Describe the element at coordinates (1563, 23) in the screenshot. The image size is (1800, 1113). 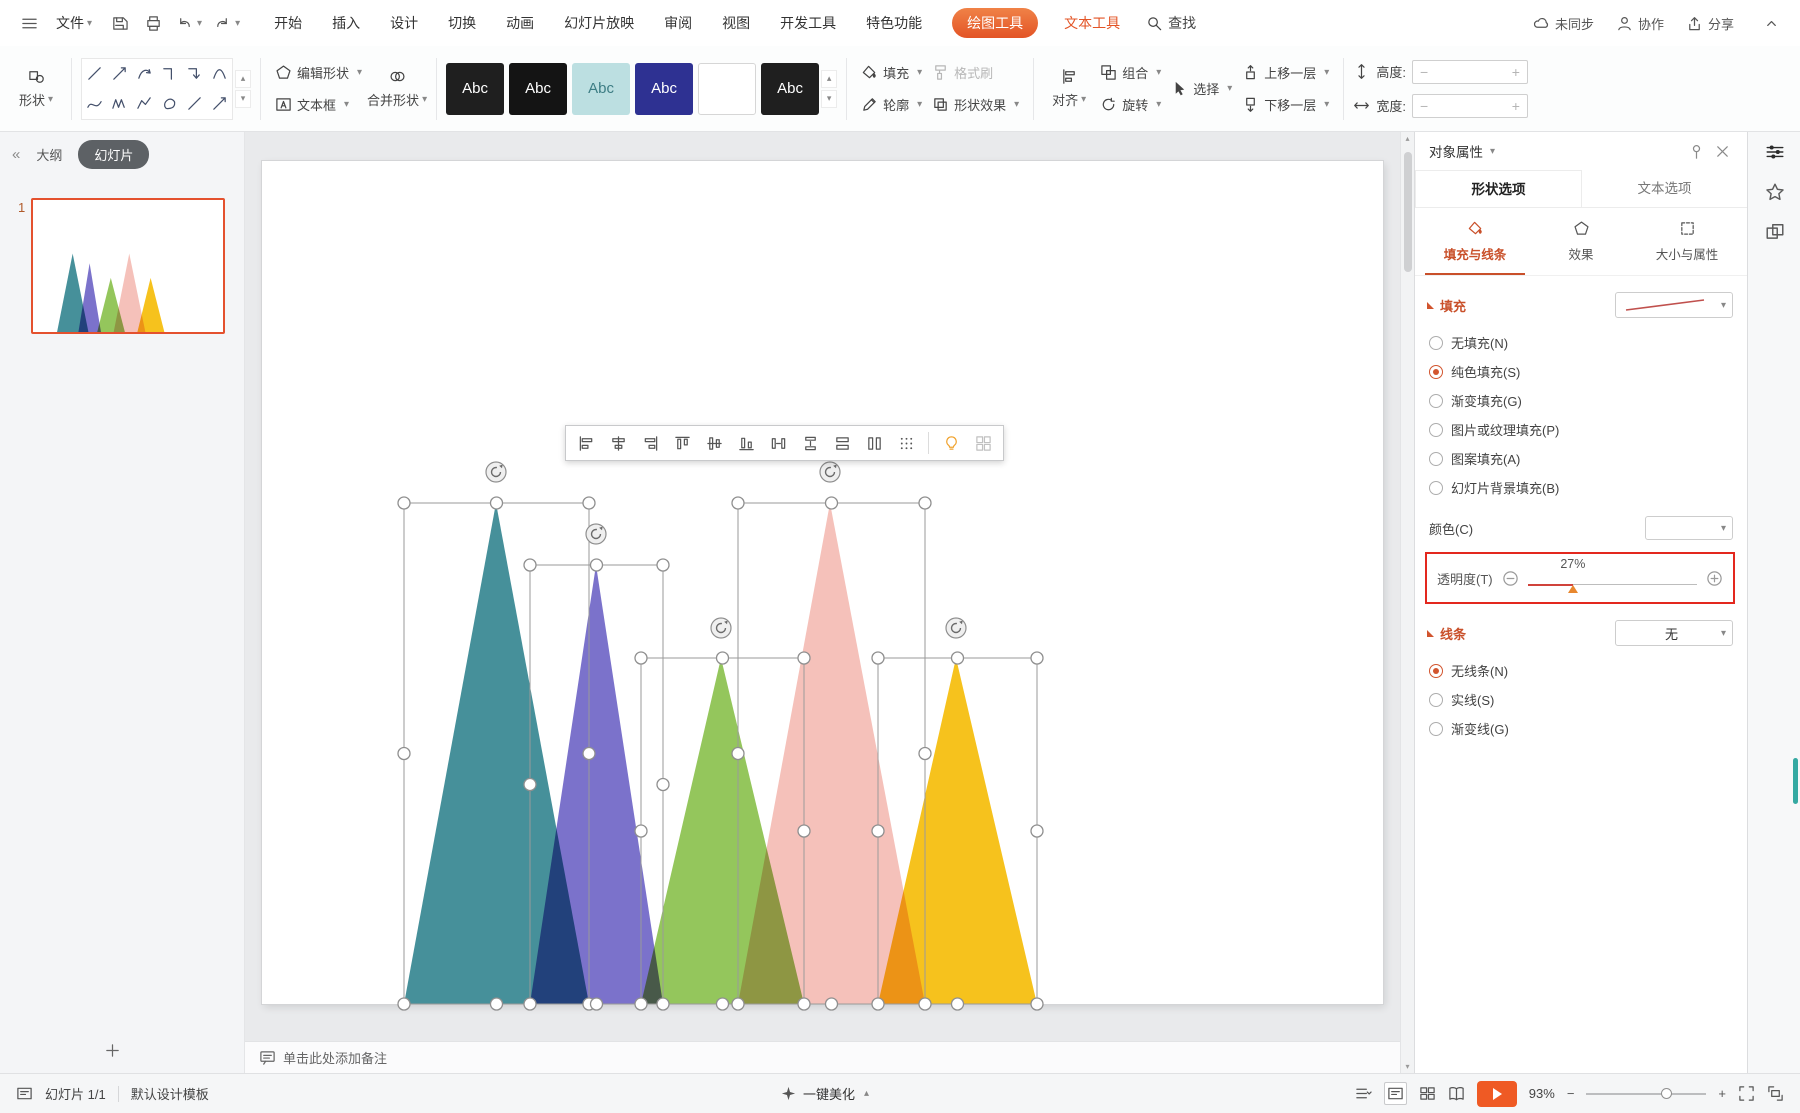
I see `sync-status: 未同步` at that location.